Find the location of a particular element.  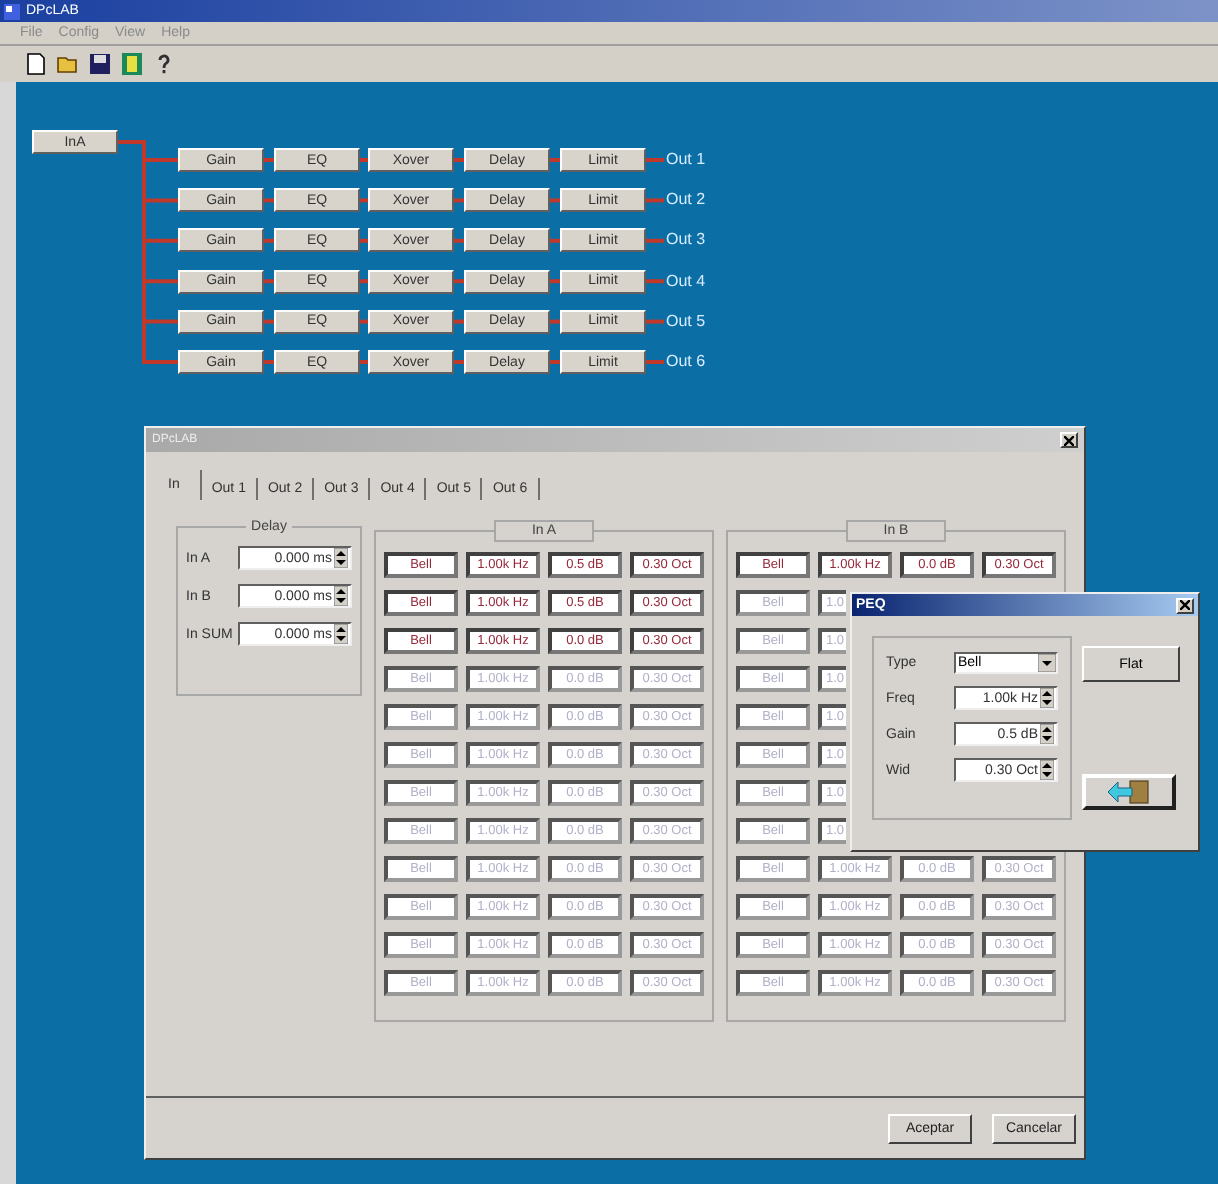

open-folder-icon is located at coordinates (68, 64).